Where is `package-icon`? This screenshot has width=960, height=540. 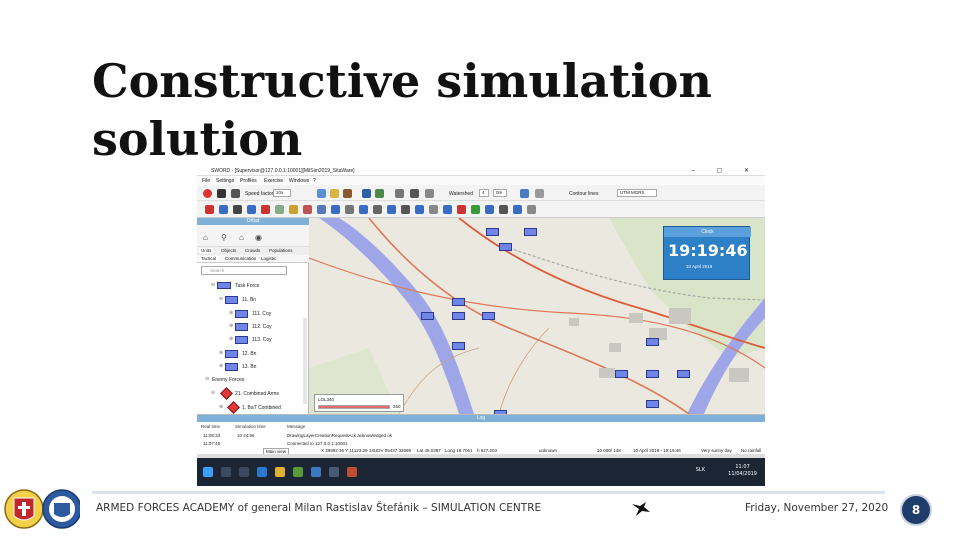
package-icon is located at coordinates (347, 193).